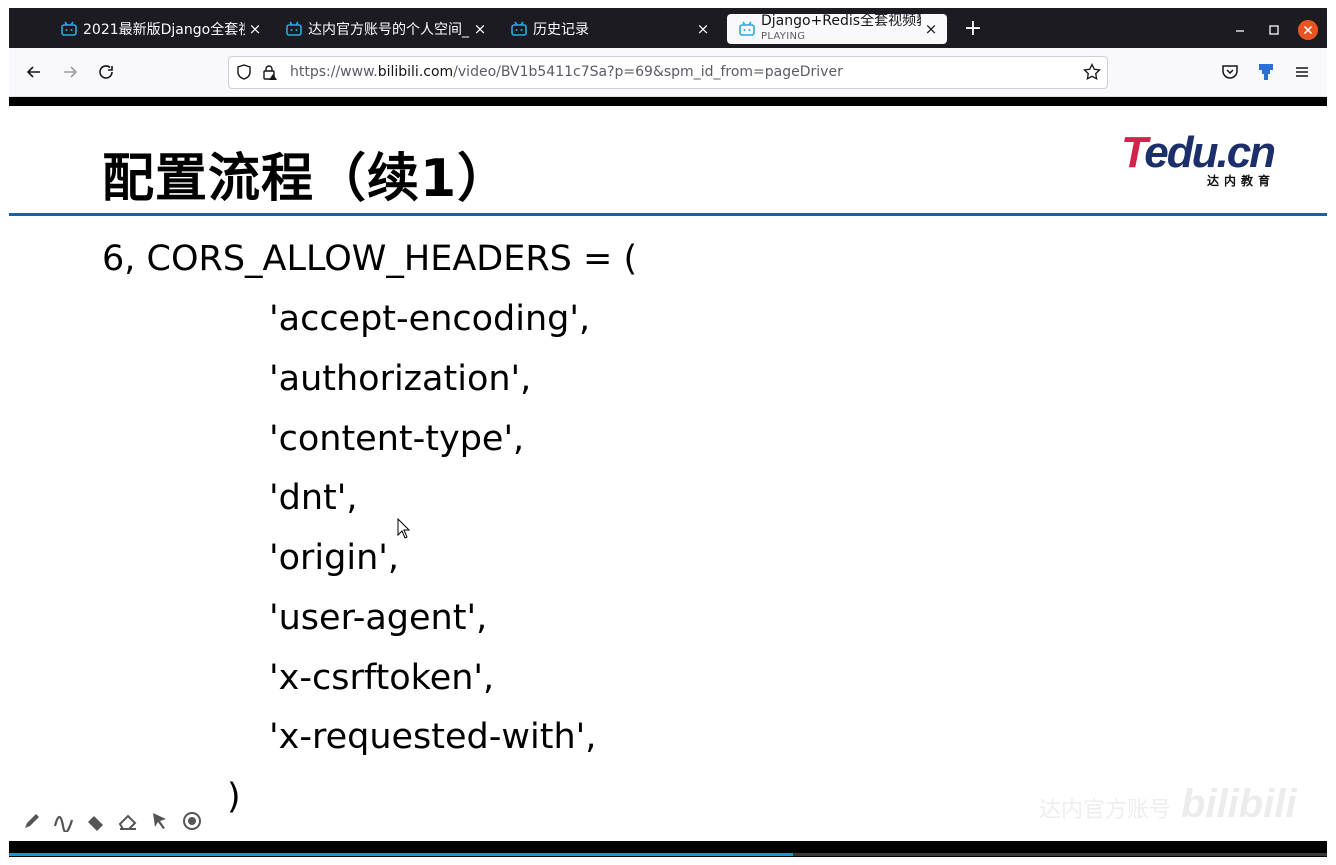 Image resolution: width=1336 pixels, height=865 pixels. I want to click on pocket-icon, so click(1230, 72).